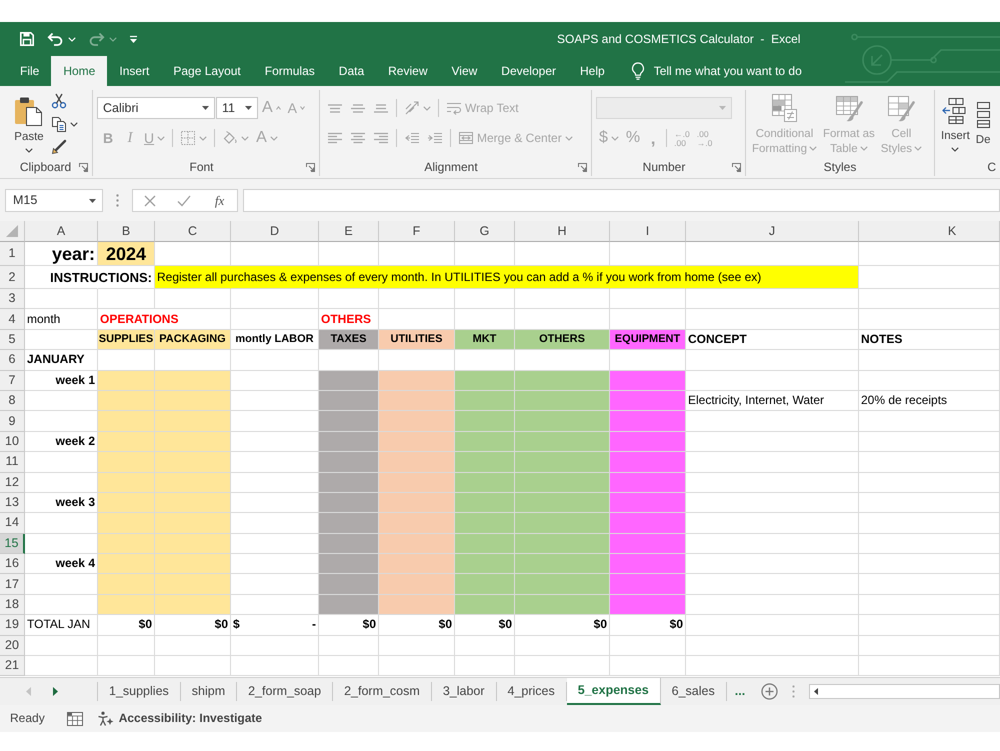 The width and height of the screenshot is (1000, 751). I want to click on row-header: 17, so click(12, 584).